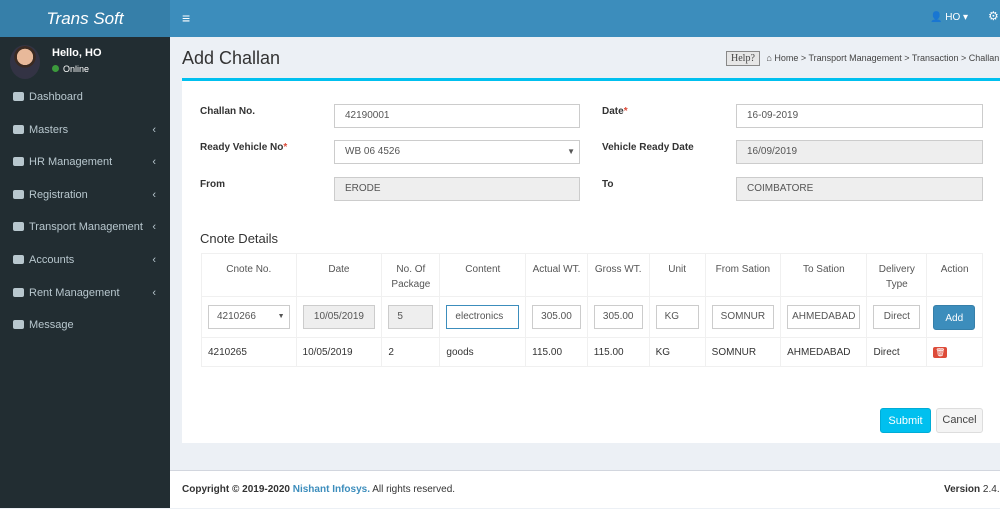  Describe the element at coordinates (648, 147) in the screenshot. I see `vehicle-ready-date-label: Vehicle Ready Date` at that location.